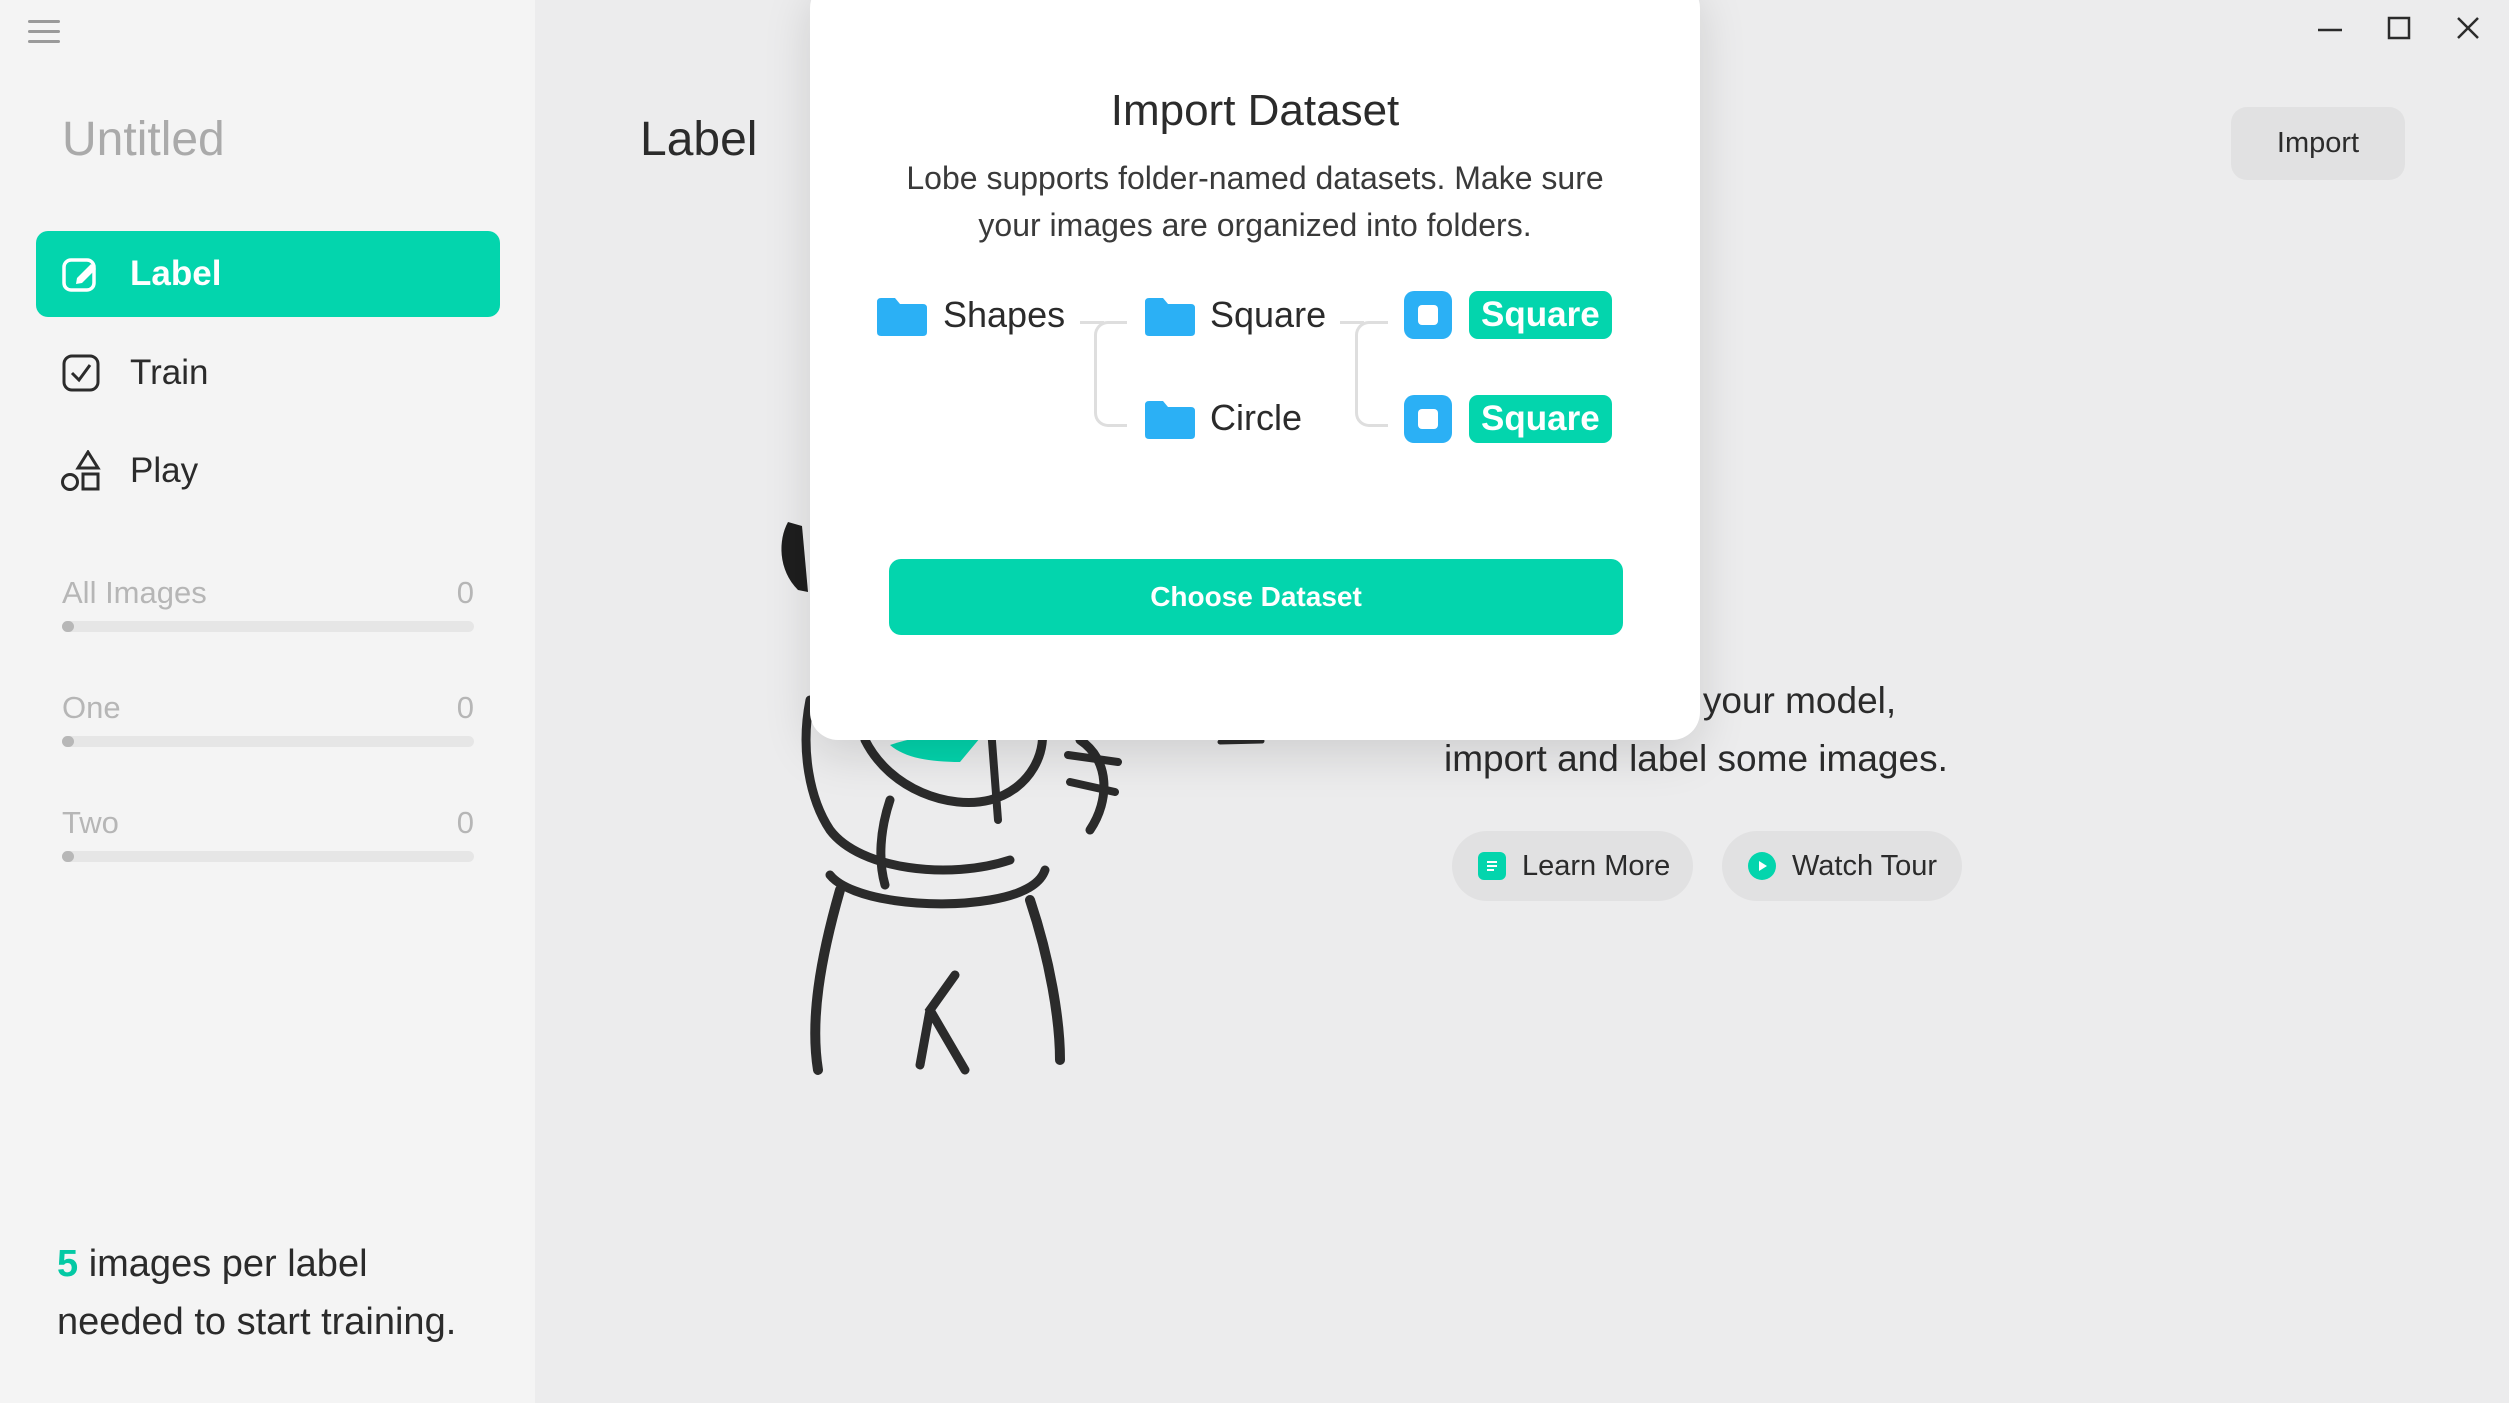  What do you see at coordinates (1255, 225) in the screenshot?
I see `modal-desc-line2: your images are organized into folders.` at bounding box center [1255, 225].